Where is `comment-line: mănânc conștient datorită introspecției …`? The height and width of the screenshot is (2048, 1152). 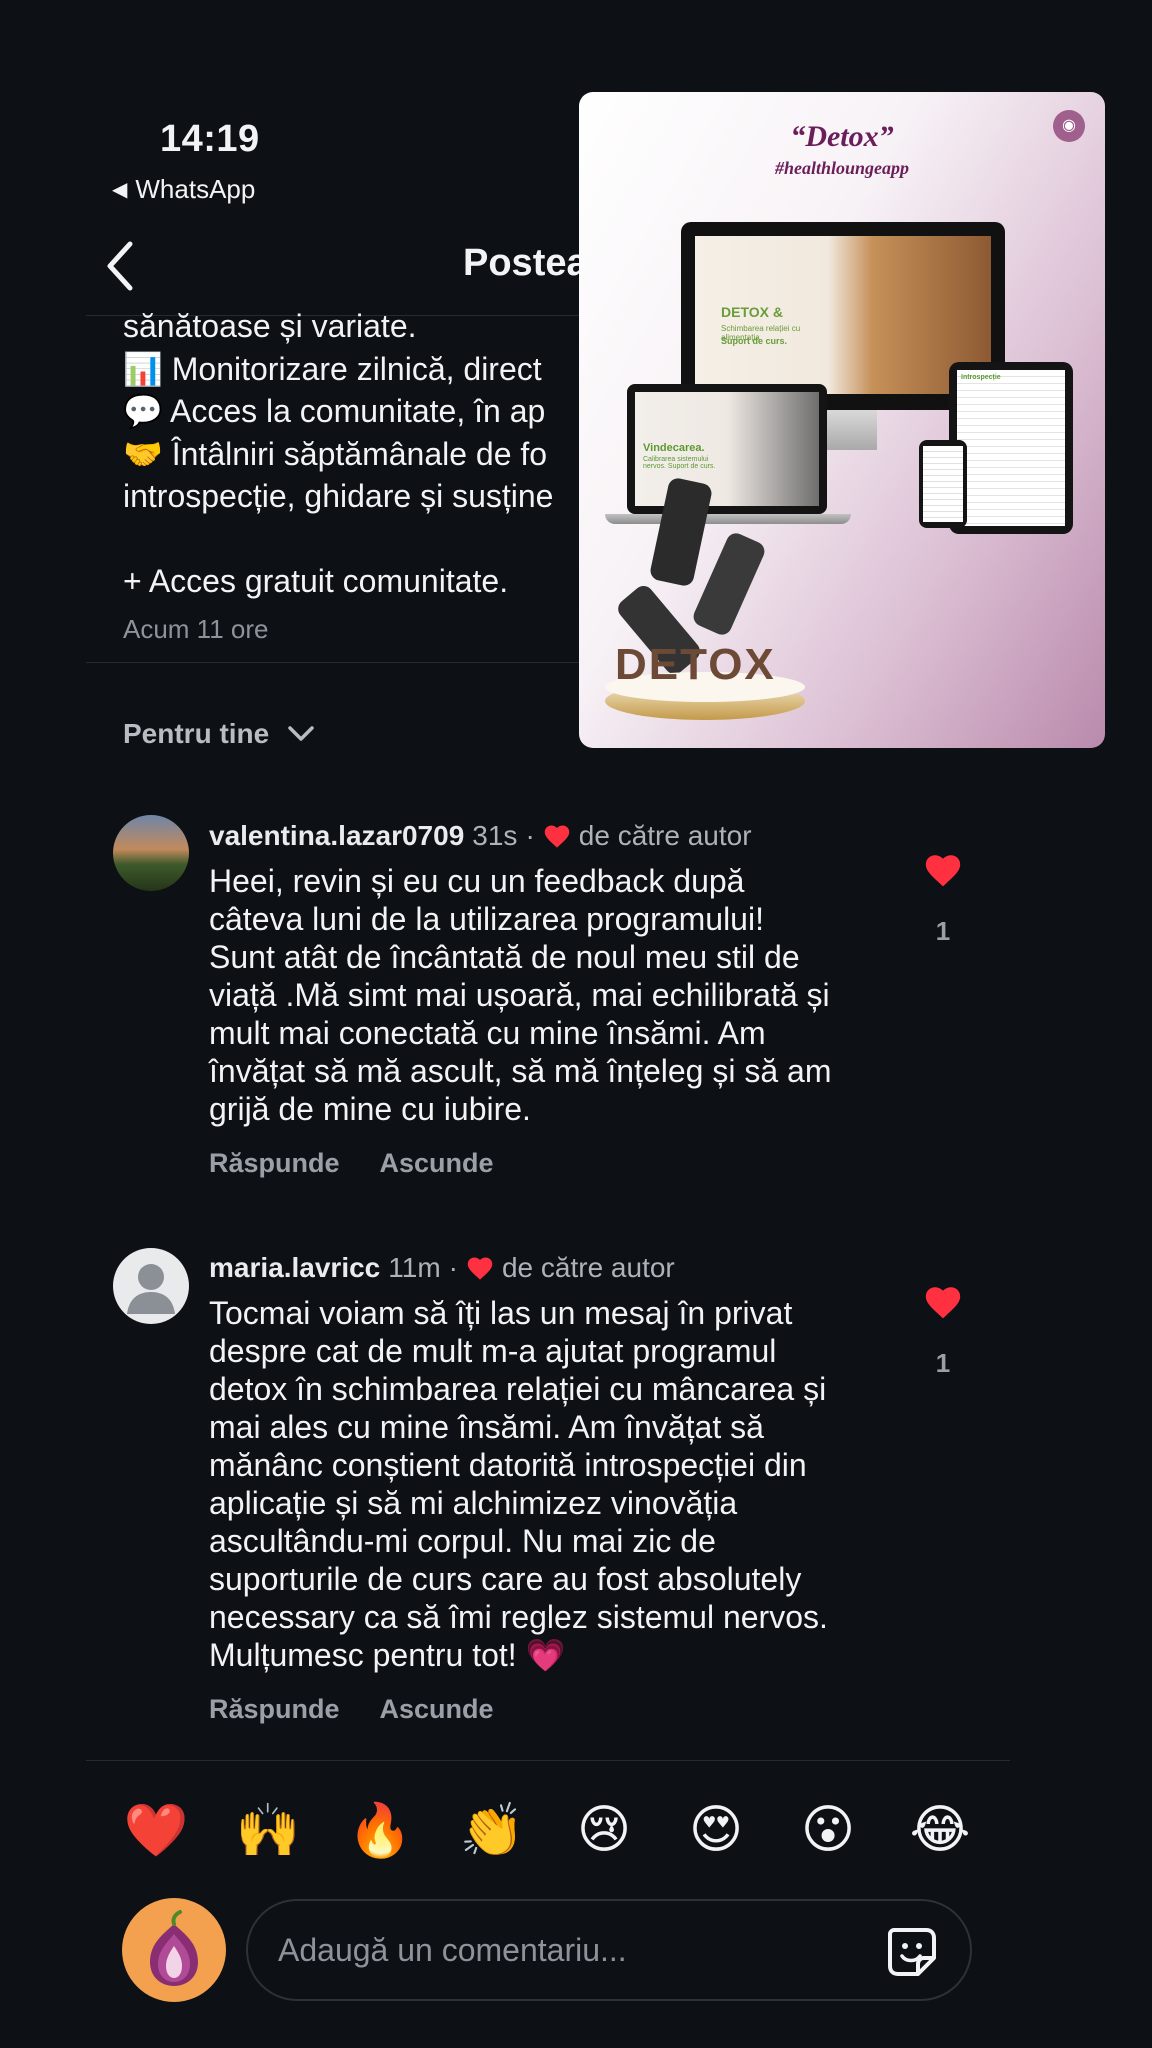
comment-line: mănânc conștient datorită introspecției … is located at coordinates (508, 1465).